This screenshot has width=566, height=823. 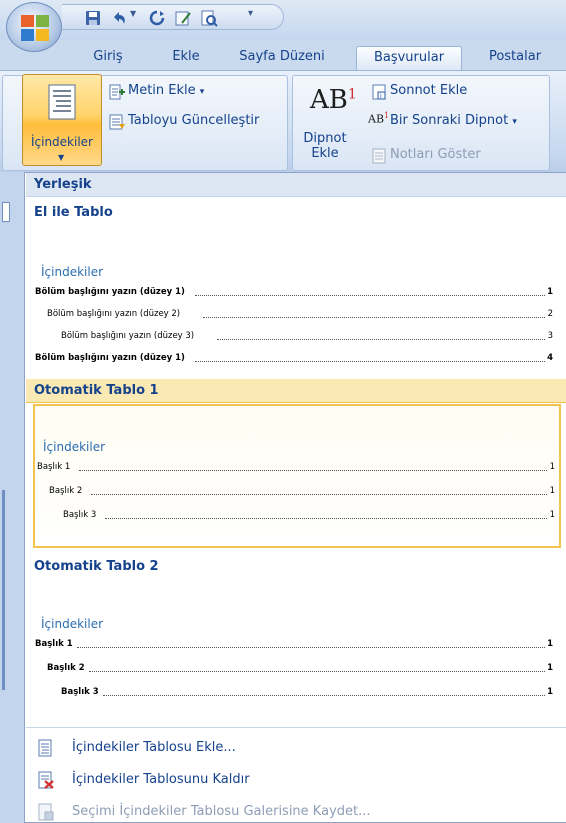 I want to click on next-footnote-icon: AB1, so click(x=379, y=118).